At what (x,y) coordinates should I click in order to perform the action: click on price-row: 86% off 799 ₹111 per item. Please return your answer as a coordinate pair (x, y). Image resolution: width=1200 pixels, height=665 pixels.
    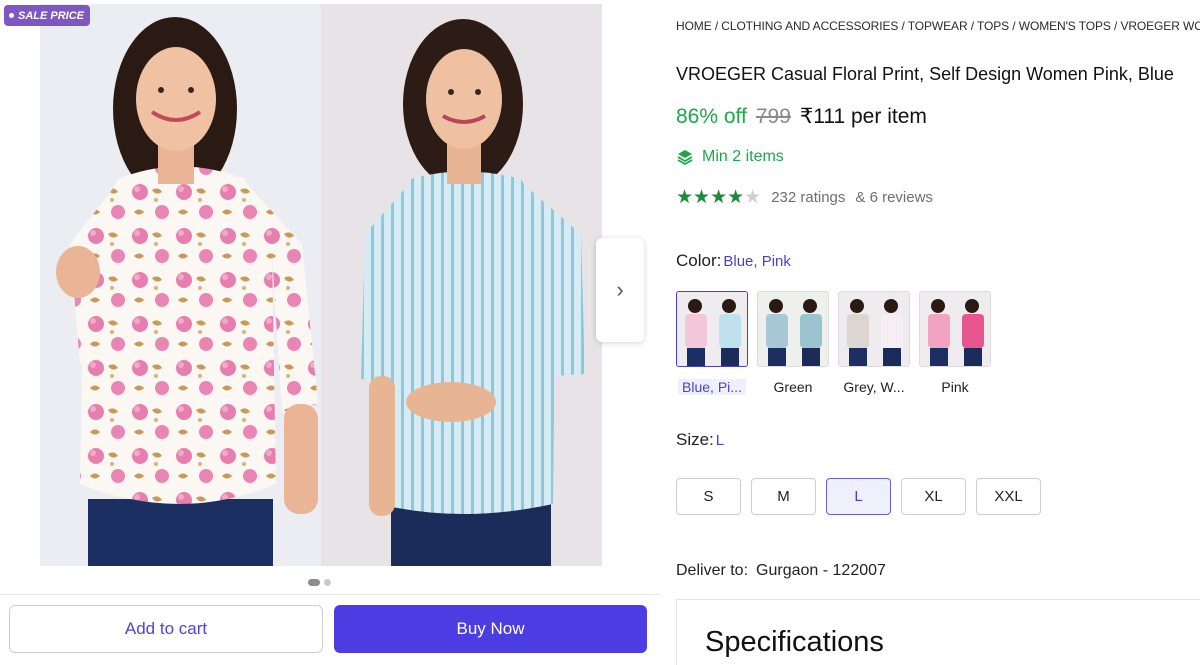
    Looking at the image, I should click on (801, 116).